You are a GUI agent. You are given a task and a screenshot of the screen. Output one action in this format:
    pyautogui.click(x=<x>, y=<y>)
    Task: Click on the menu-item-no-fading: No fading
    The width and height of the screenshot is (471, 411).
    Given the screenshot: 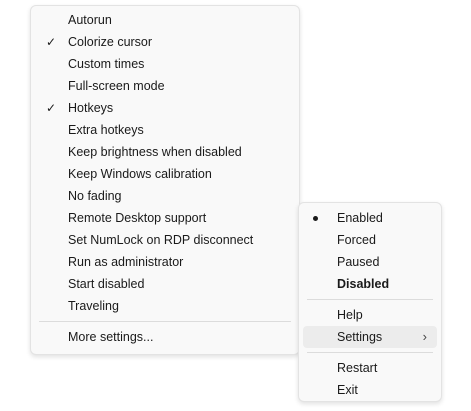 What is the action you would take?
    pyautogui.click(x=165, y=196)
    